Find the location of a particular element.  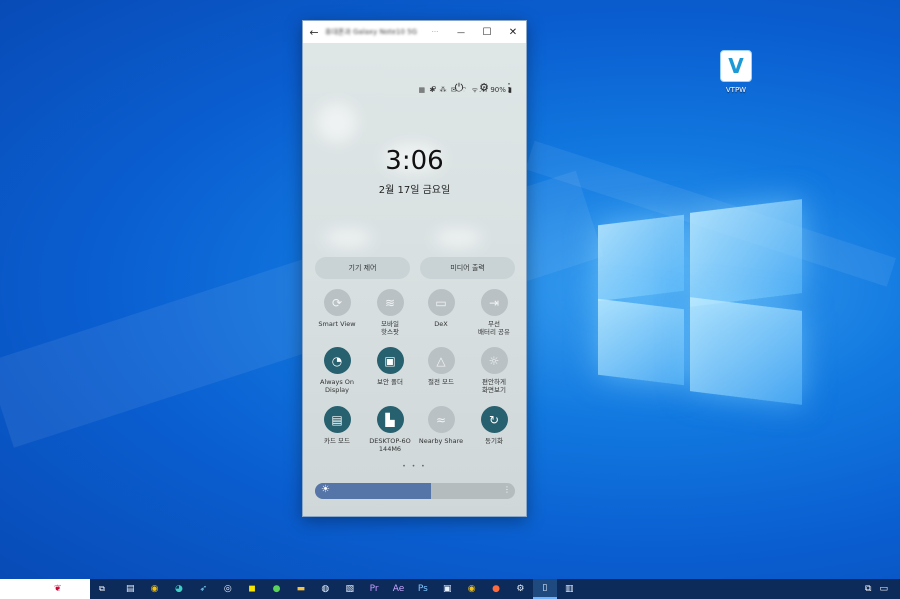

app-icon: ▥ is located at coordinates (569, 589).